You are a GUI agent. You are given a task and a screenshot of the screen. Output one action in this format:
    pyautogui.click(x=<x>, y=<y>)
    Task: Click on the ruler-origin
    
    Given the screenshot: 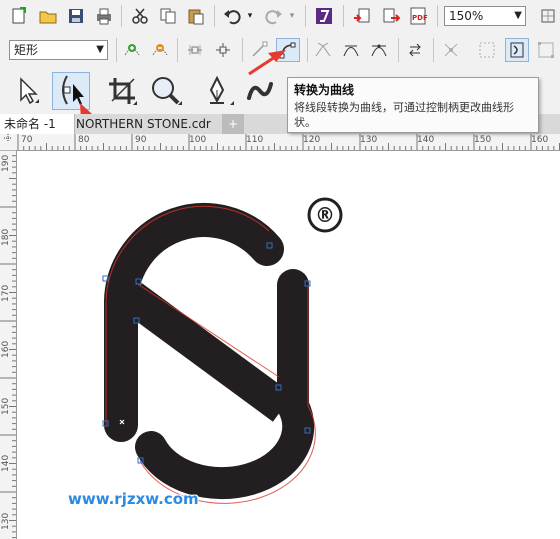 What is the action you would take?
    pyautogui.click(x=8, y=142)
    